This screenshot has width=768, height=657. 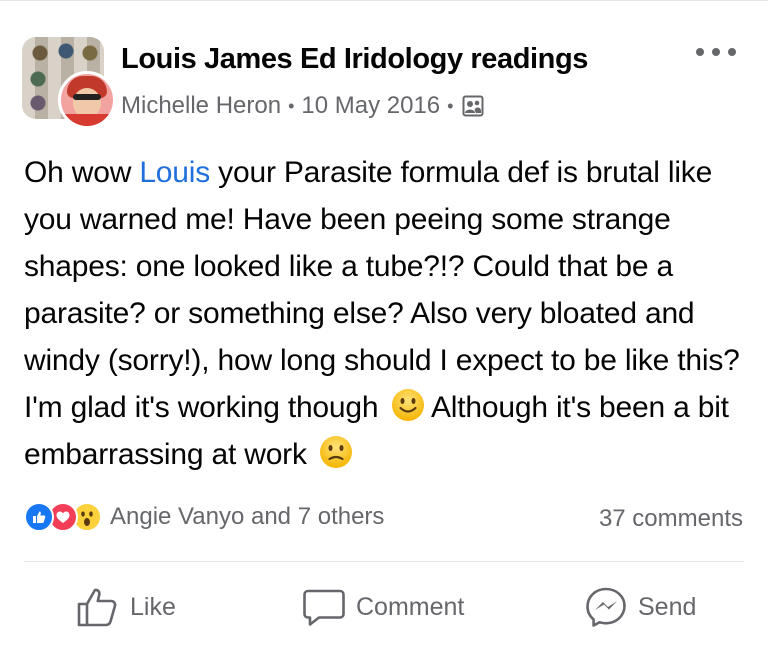 What do you see at coordinates (370, 106) in the screenshot?
I see `post-date: 10 May 2016` at bounding box center [370, 106].